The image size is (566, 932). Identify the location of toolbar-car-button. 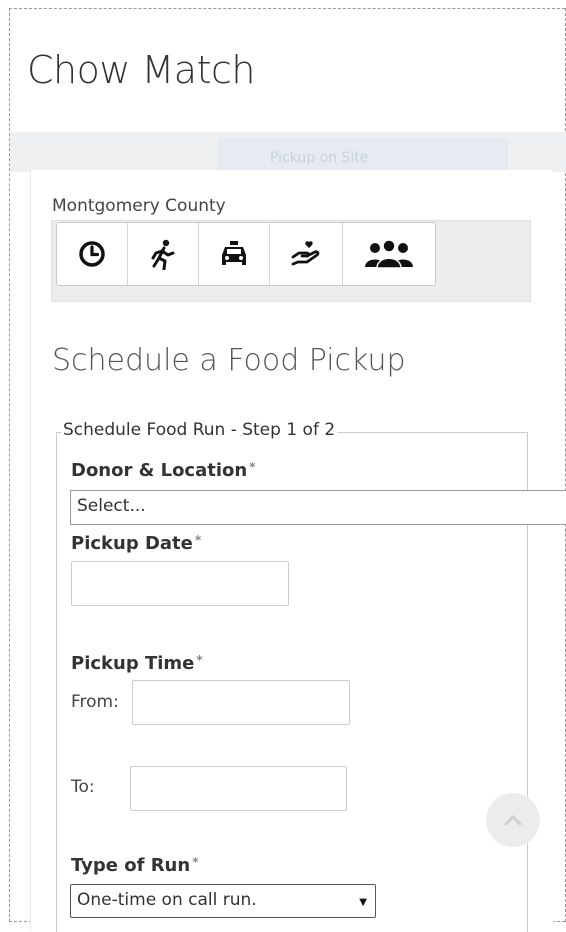
(234, 254).